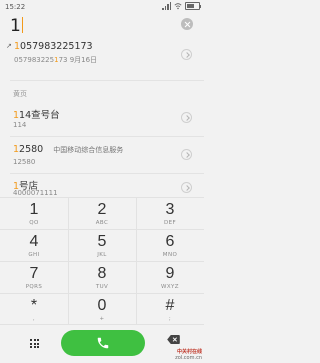 This screenshot has height=363, width=320. What do you see at coordinates (170, 245) in the screenshot?
I see `key-6: 6 MNO` at bounding box center [170, 245].